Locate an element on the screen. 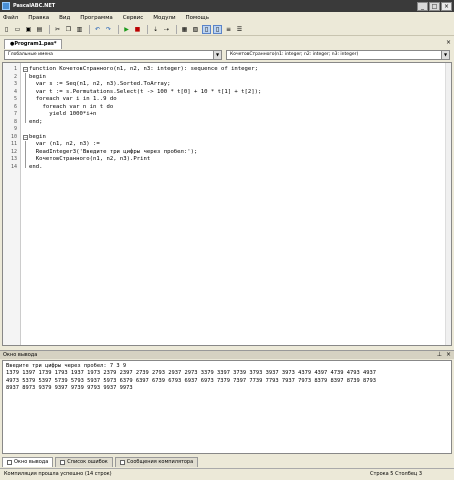 The image size is (454, 480). intellisense-icon: ☰ is located at coordinates (239, 29).